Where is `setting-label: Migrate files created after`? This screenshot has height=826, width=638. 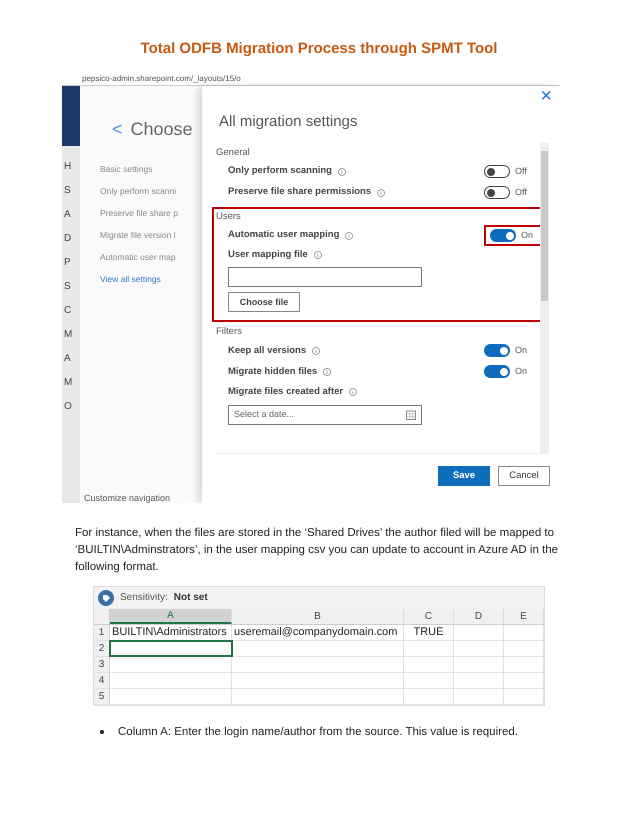 setting-label: Migrate files created after is located at coordinates (286, 392).